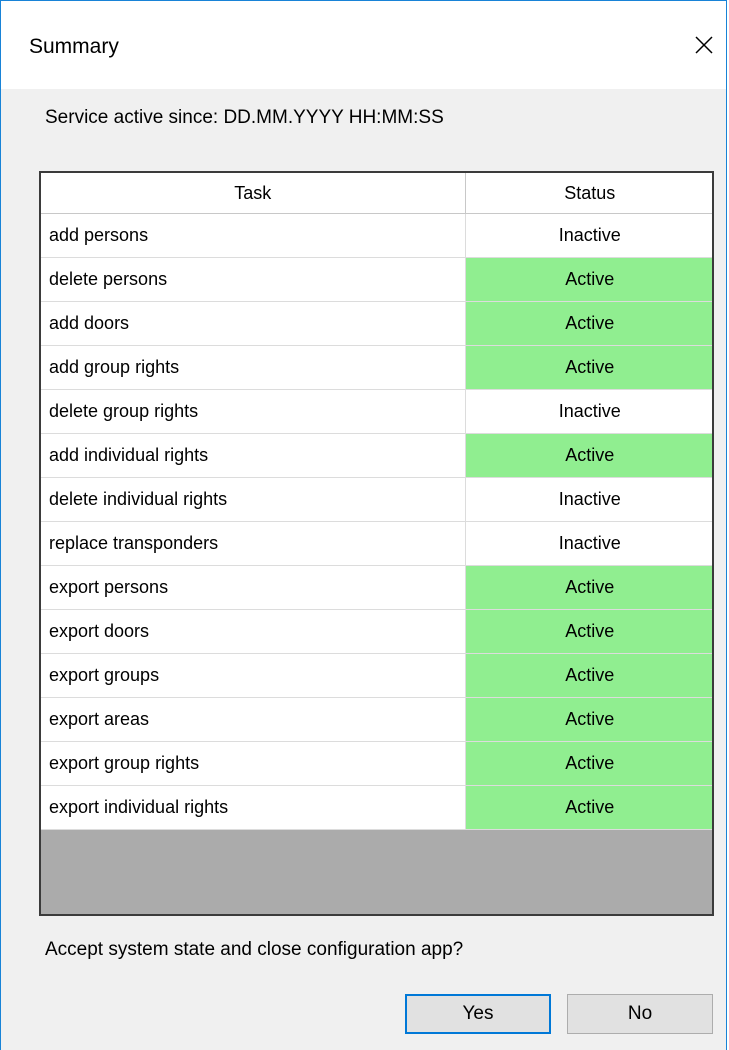  What do you see at coordinates (253, 807) in the screenshot?
I see `task-cell: export individual rights` at bounding box center [253, 807].